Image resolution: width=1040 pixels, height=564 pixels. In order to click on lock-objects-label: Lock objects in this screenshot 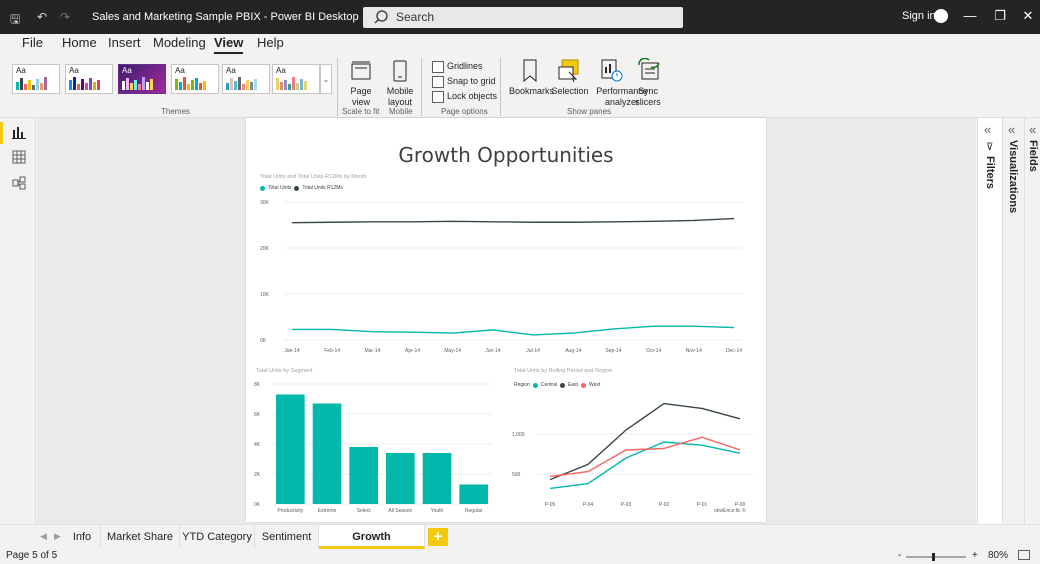, I will do `click(472, 96)`.